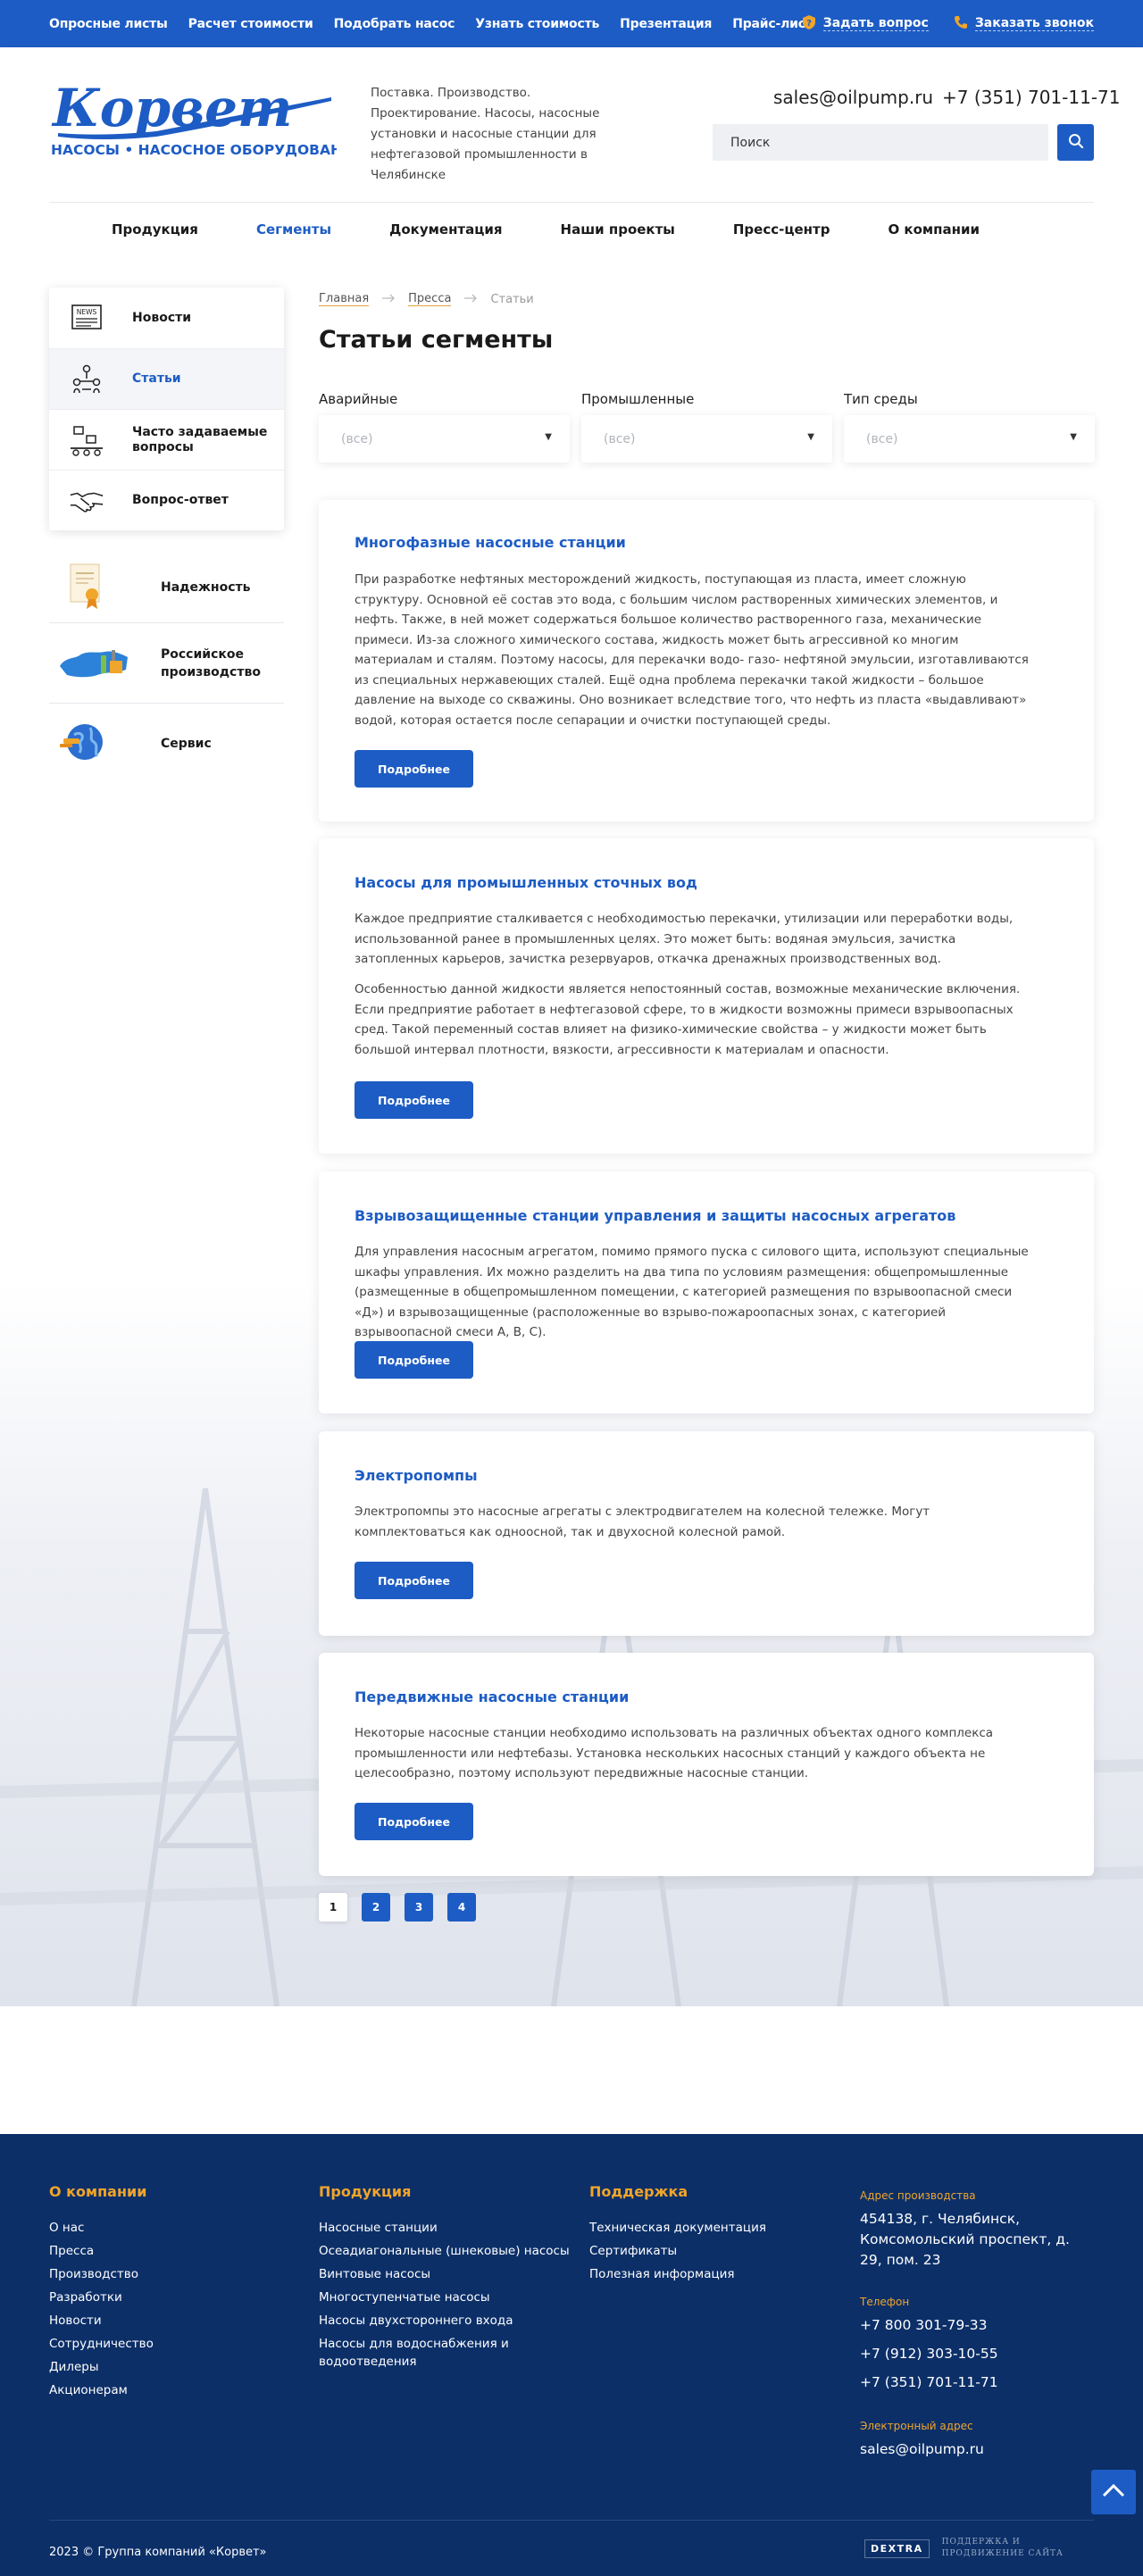 Image resolution: width=1143 pixels, height=2576 pixels. Describe the element at coordinates (345, 299) in the screenshot. I see `breadcrumb-home: Главная` at that location.